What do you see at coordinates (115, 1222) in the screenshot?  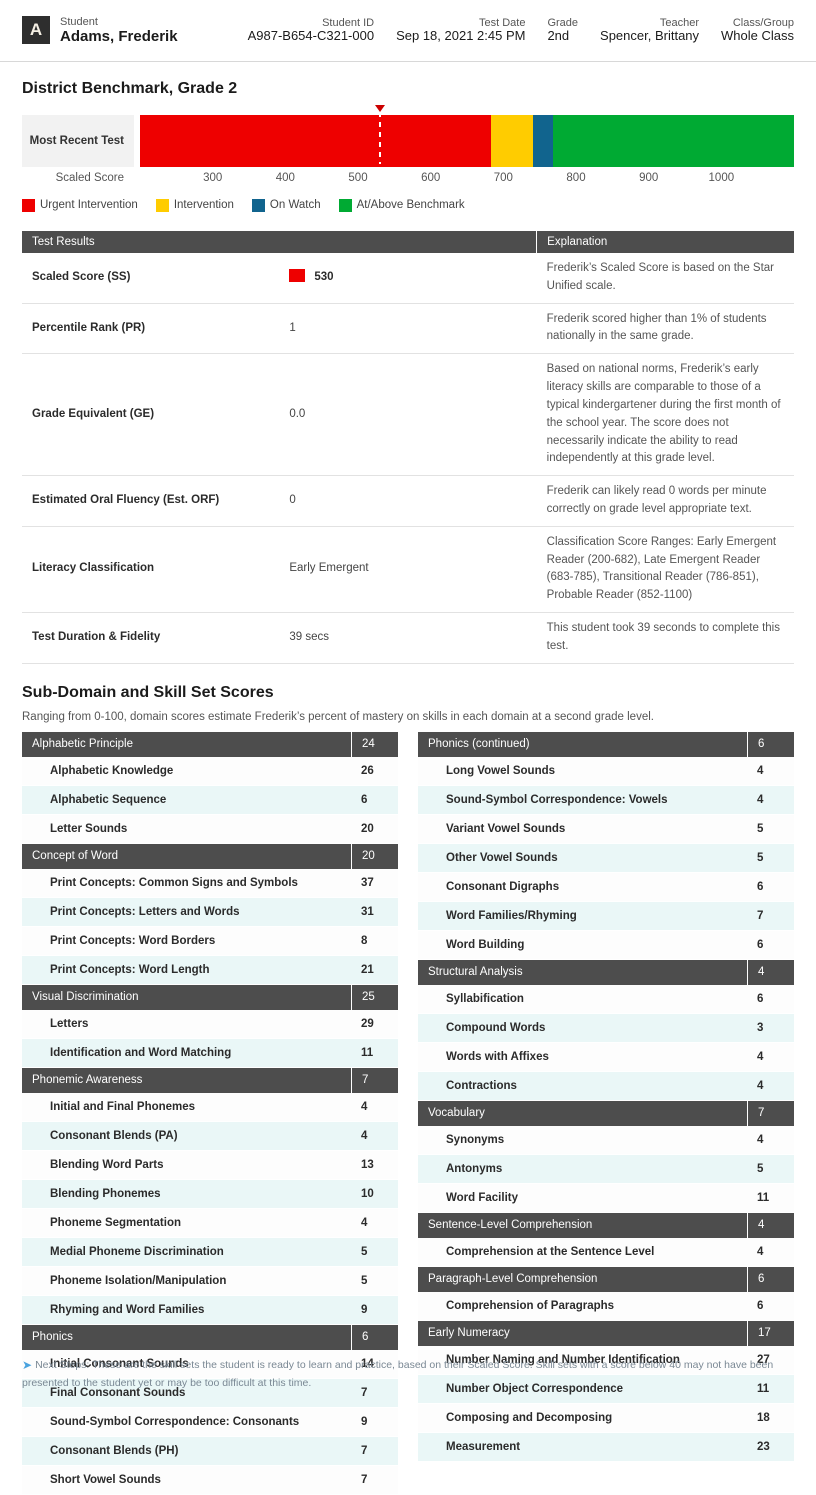 I see `skill-name: Phoneme Segmentation` at bounding box center [115, 1222].